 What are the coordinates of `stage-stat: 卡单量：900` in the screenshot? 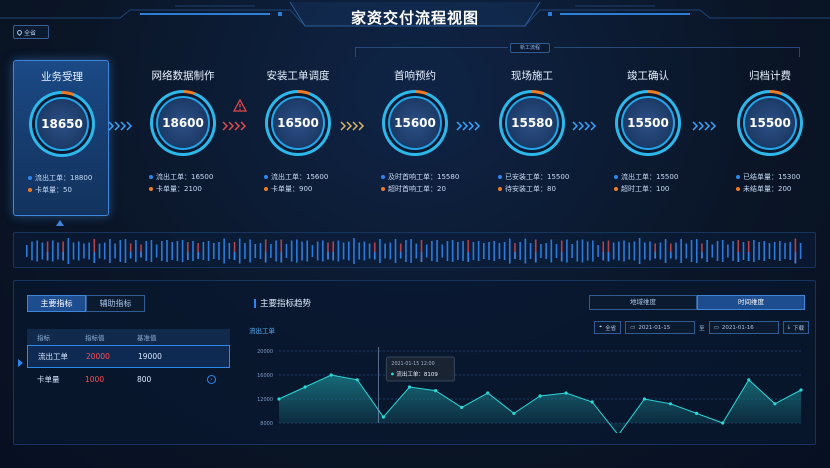 It's located at (288, 189).